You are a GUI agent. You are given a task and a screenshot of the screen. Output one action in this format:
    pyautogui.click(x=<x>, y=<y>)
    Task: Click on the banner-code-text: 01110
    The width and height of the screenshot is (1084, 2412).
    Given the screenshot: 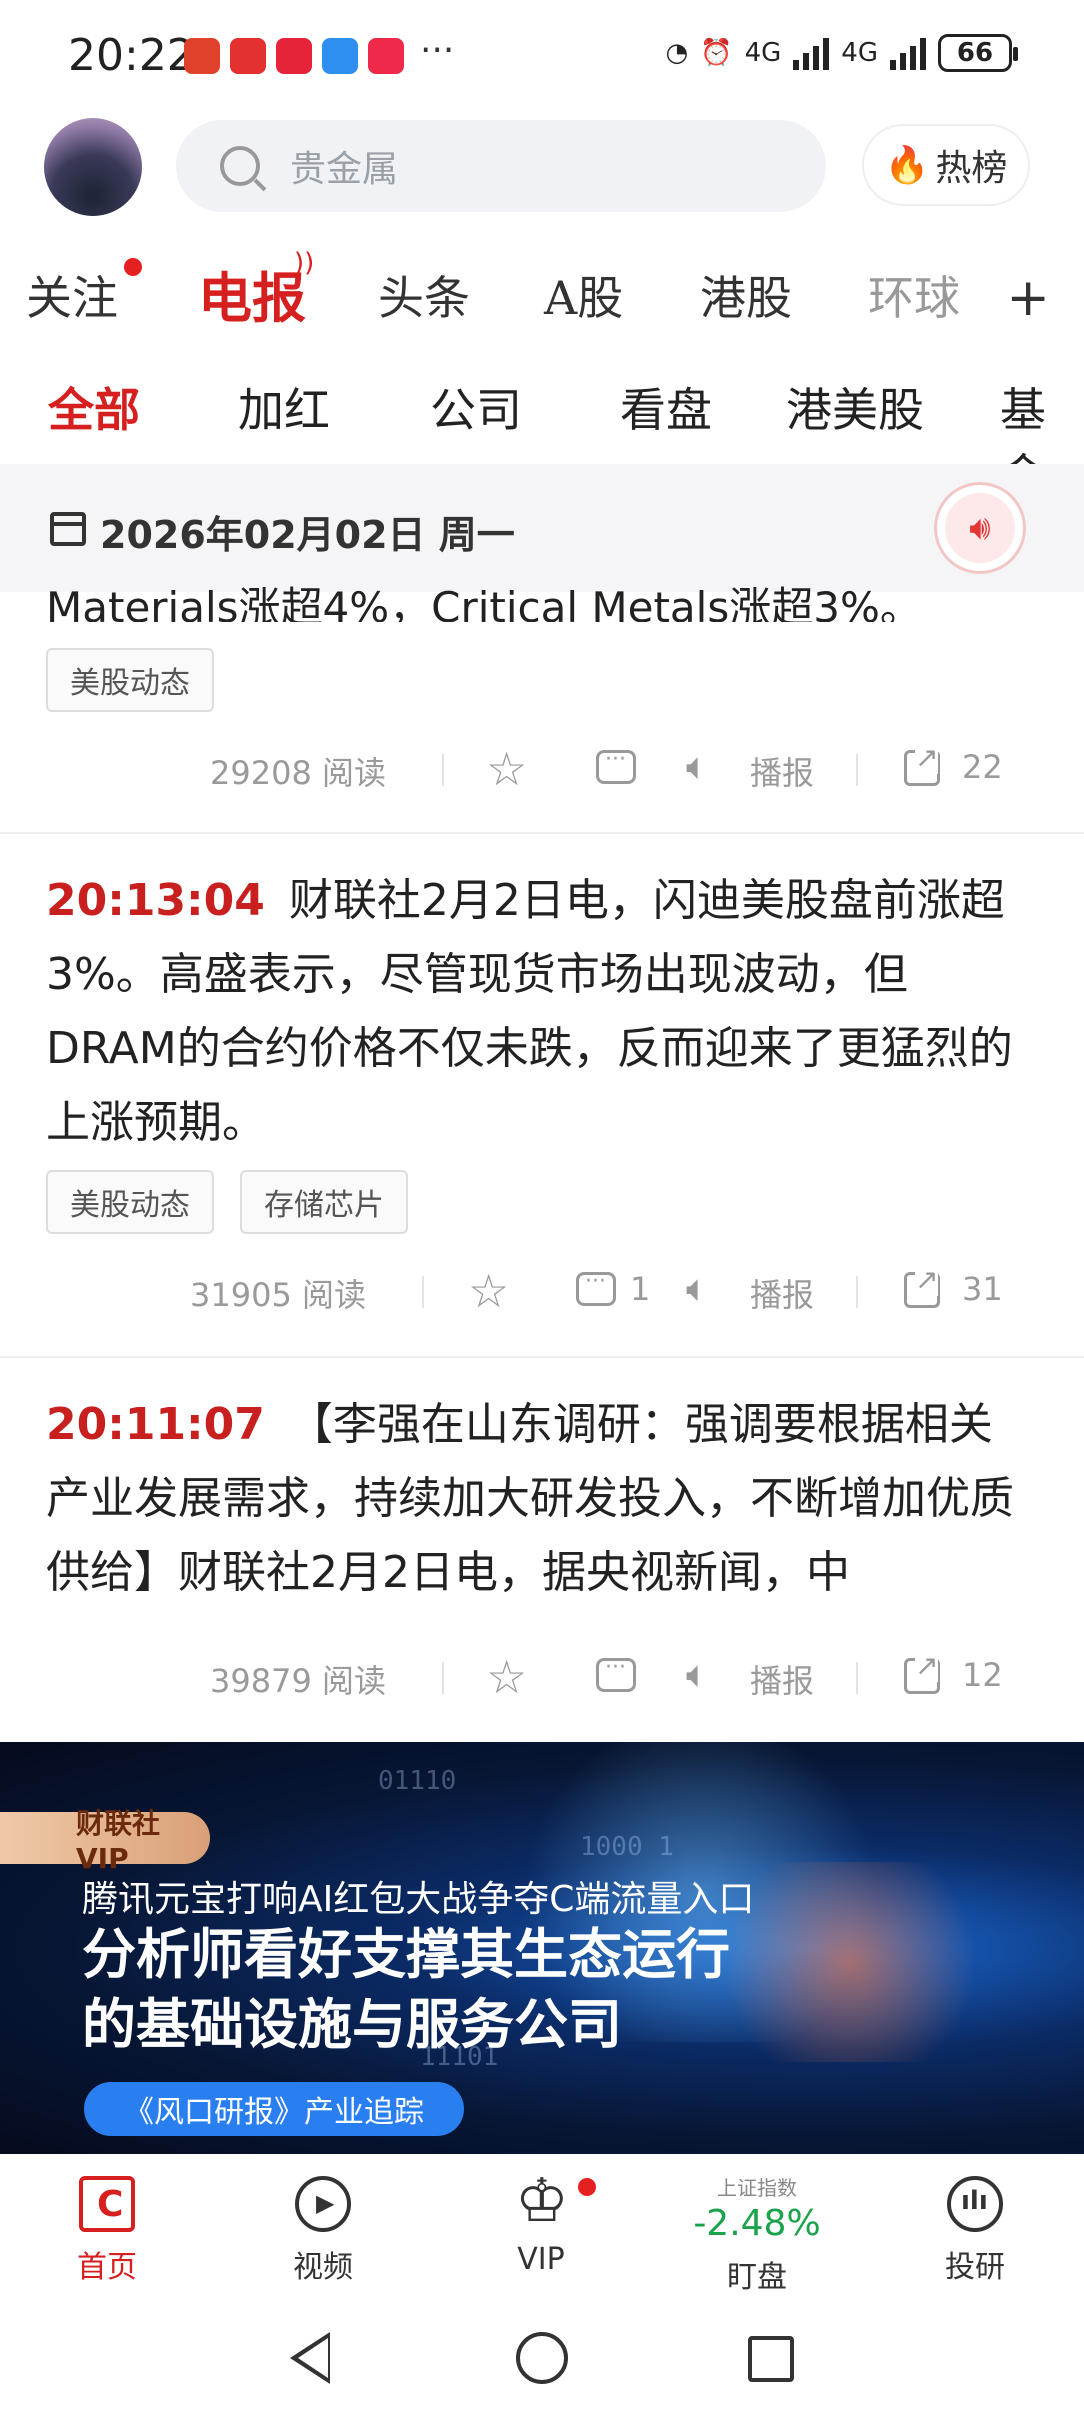 What is the action you would take?
    pyautogui.click(x=417, y=1781)
    